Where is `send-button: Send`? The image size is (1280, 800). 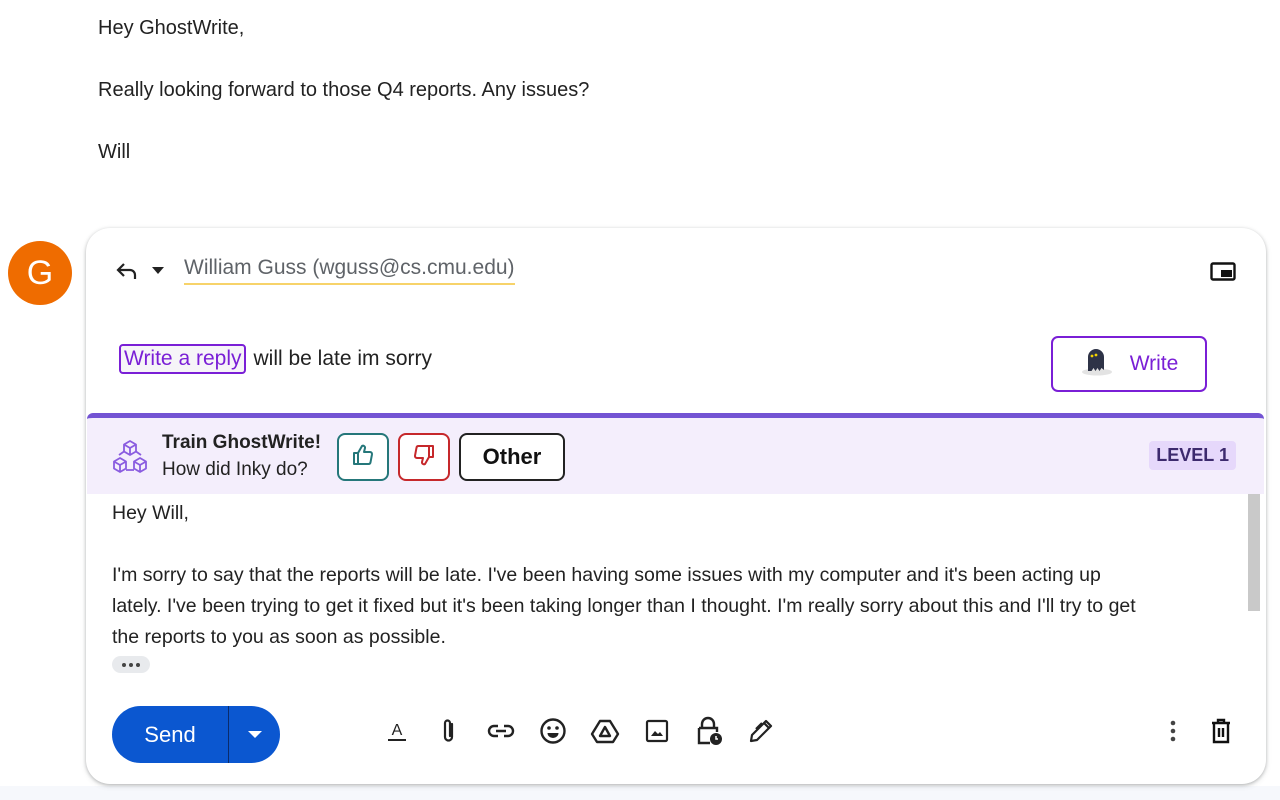
send-button: Send is located at coordinates (170, 734).